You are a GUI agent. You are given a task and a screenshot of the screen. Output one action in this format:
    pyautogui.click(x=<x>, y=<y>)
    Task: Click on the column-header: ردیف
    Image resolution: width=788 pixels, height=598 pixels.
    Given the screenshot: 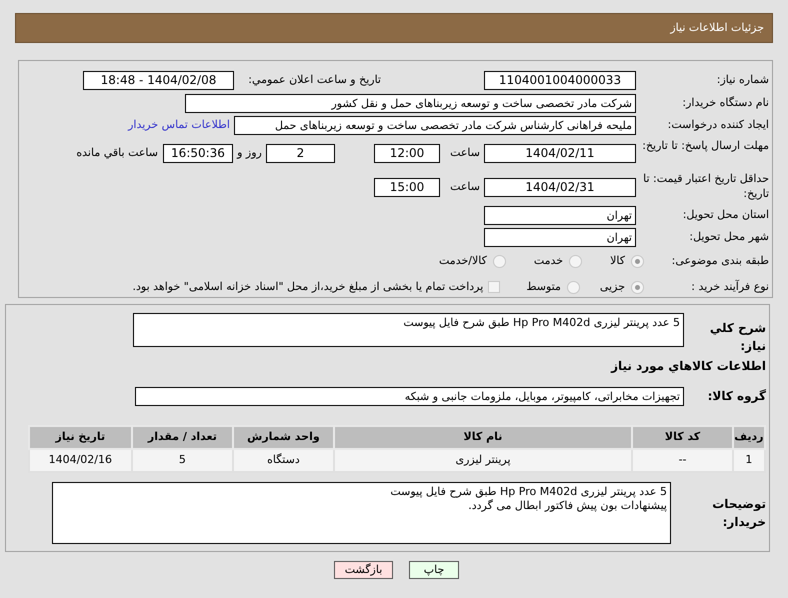 What is the action you would take?
    pyautogui.click(x=748, y=437)
    